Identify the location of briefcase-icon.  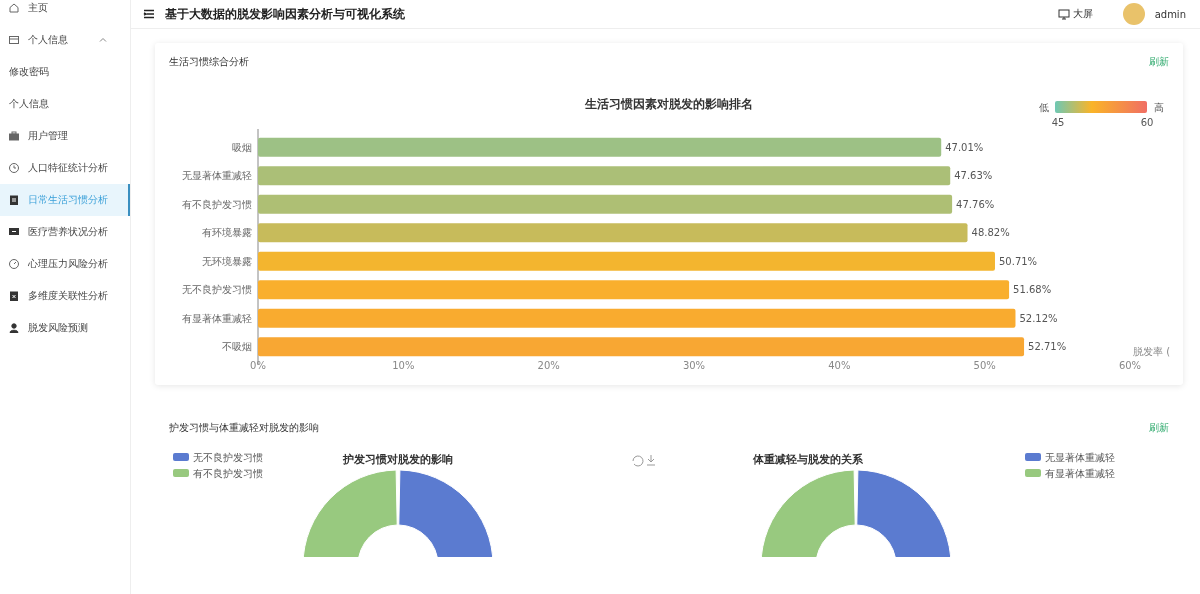
(14, 136).